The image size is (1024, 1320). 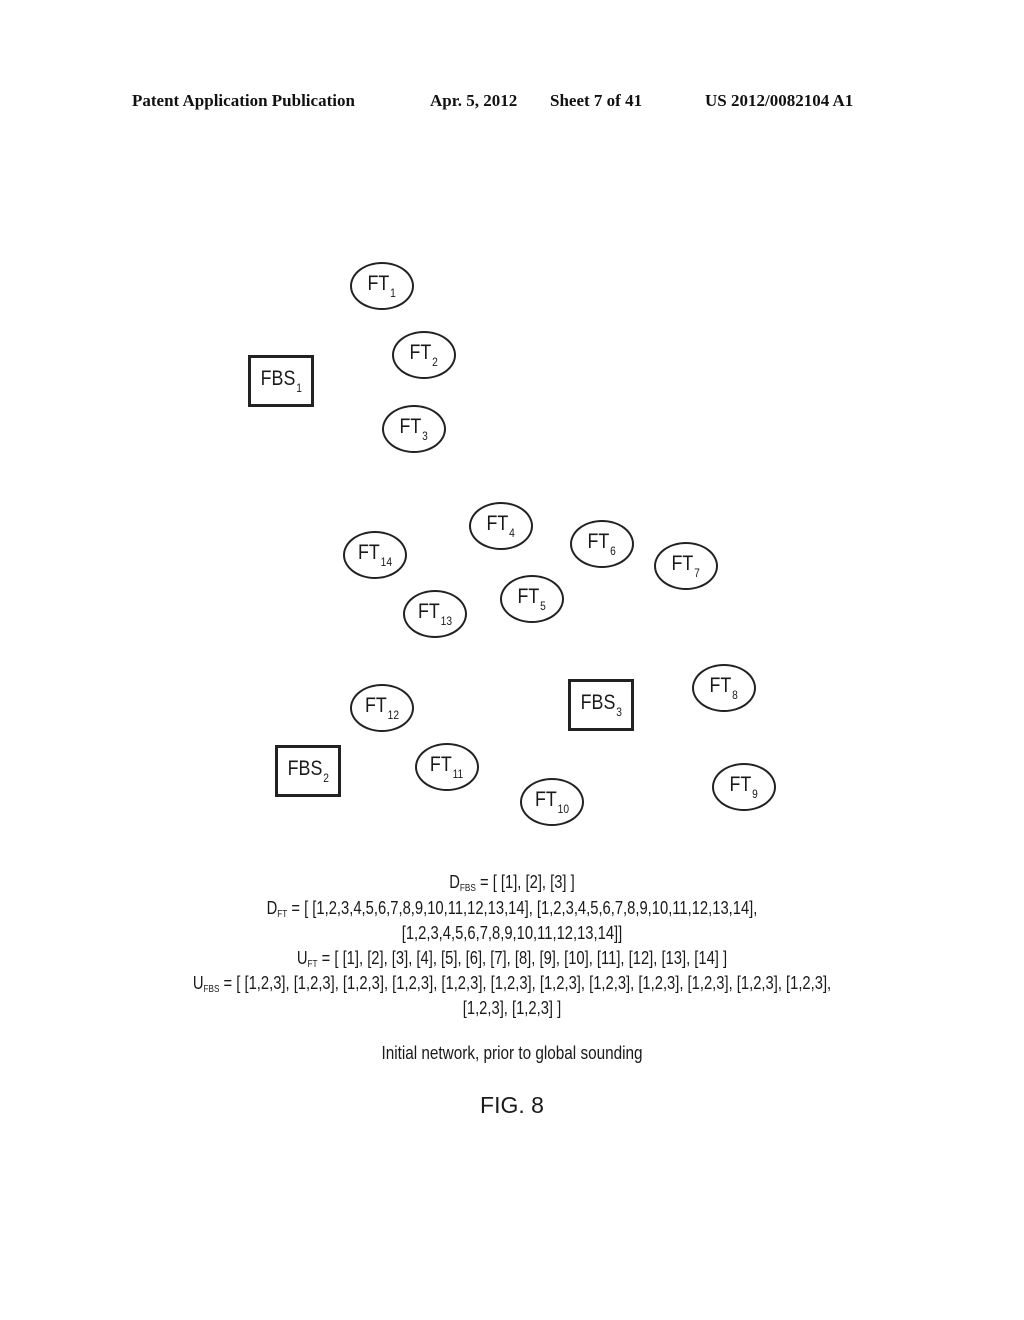 I want to click on femto-base-station-2: FBS2, so click(x=308, y=771).